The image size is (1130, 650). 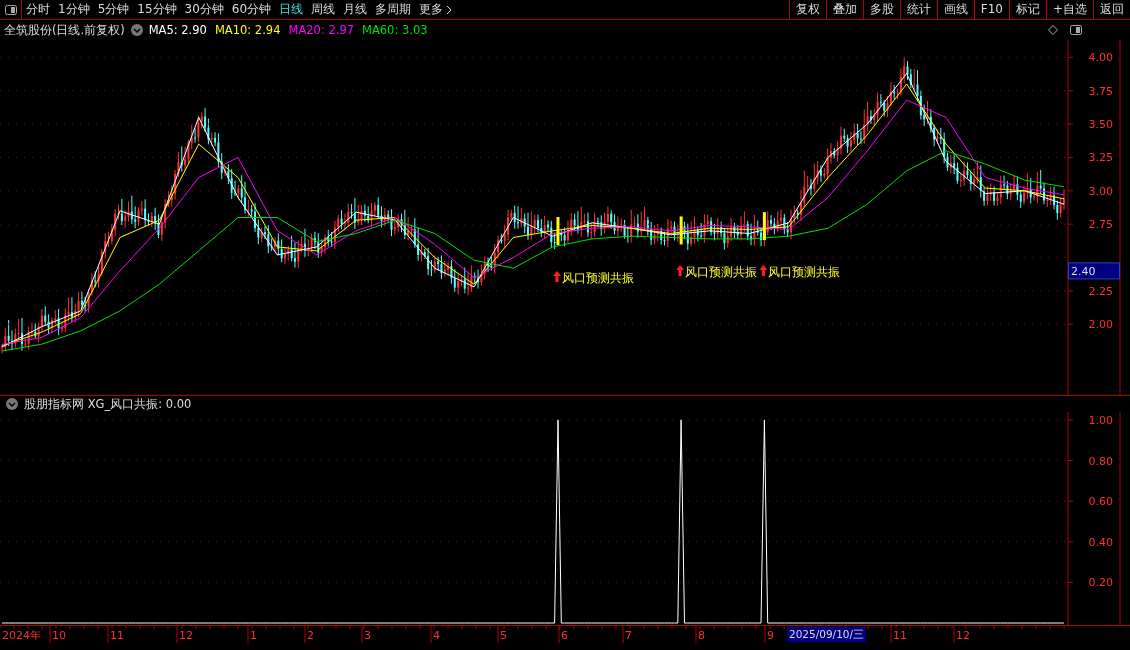 I want to click on month-label: 3, so click(x=367, y=635).